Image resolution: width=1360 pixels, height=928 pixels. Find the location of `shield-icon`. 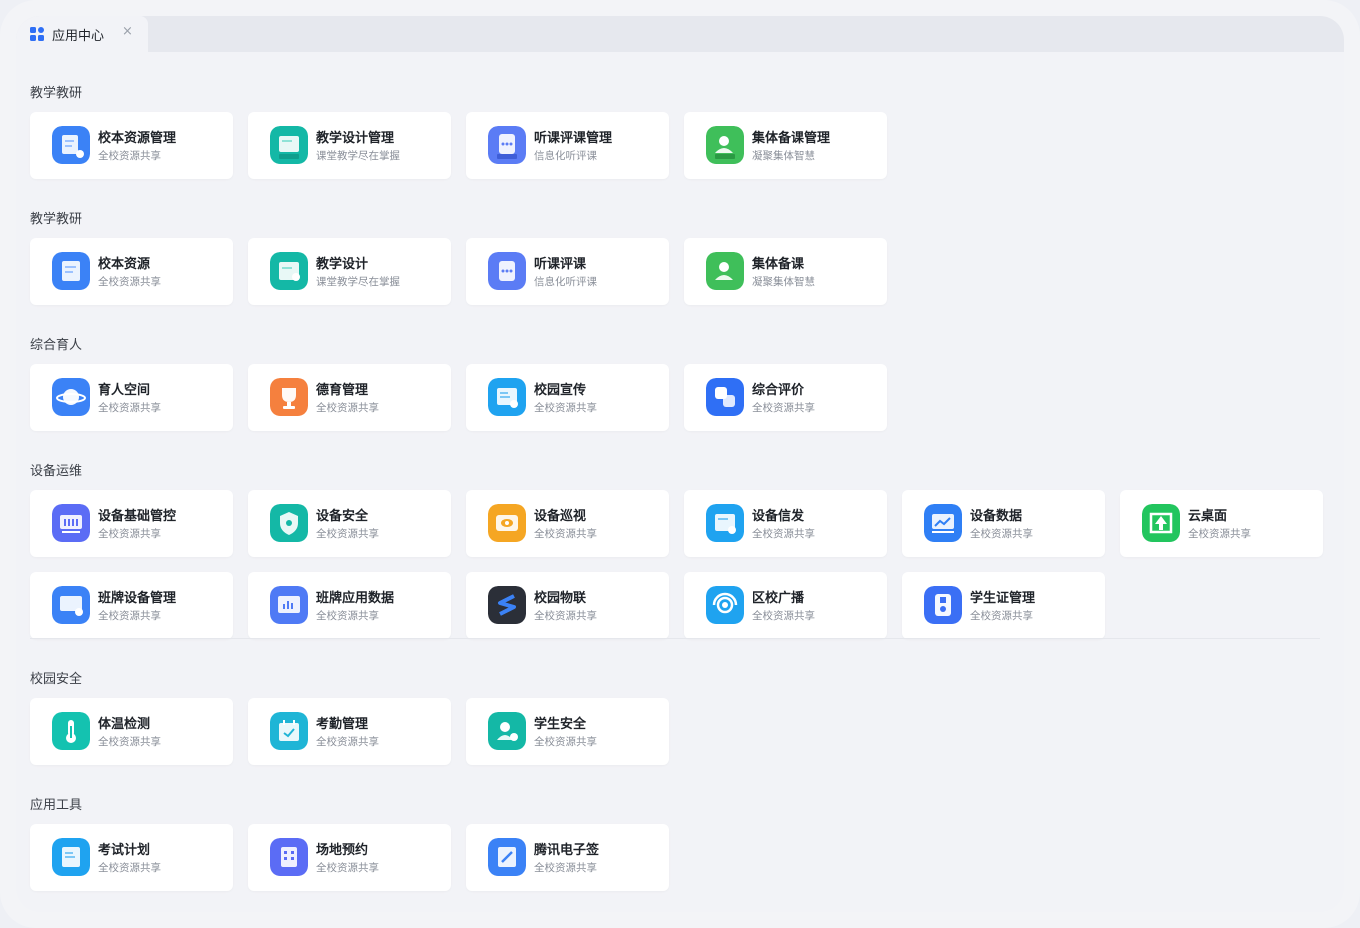

shield-icon is located at coordinates (289, 523).